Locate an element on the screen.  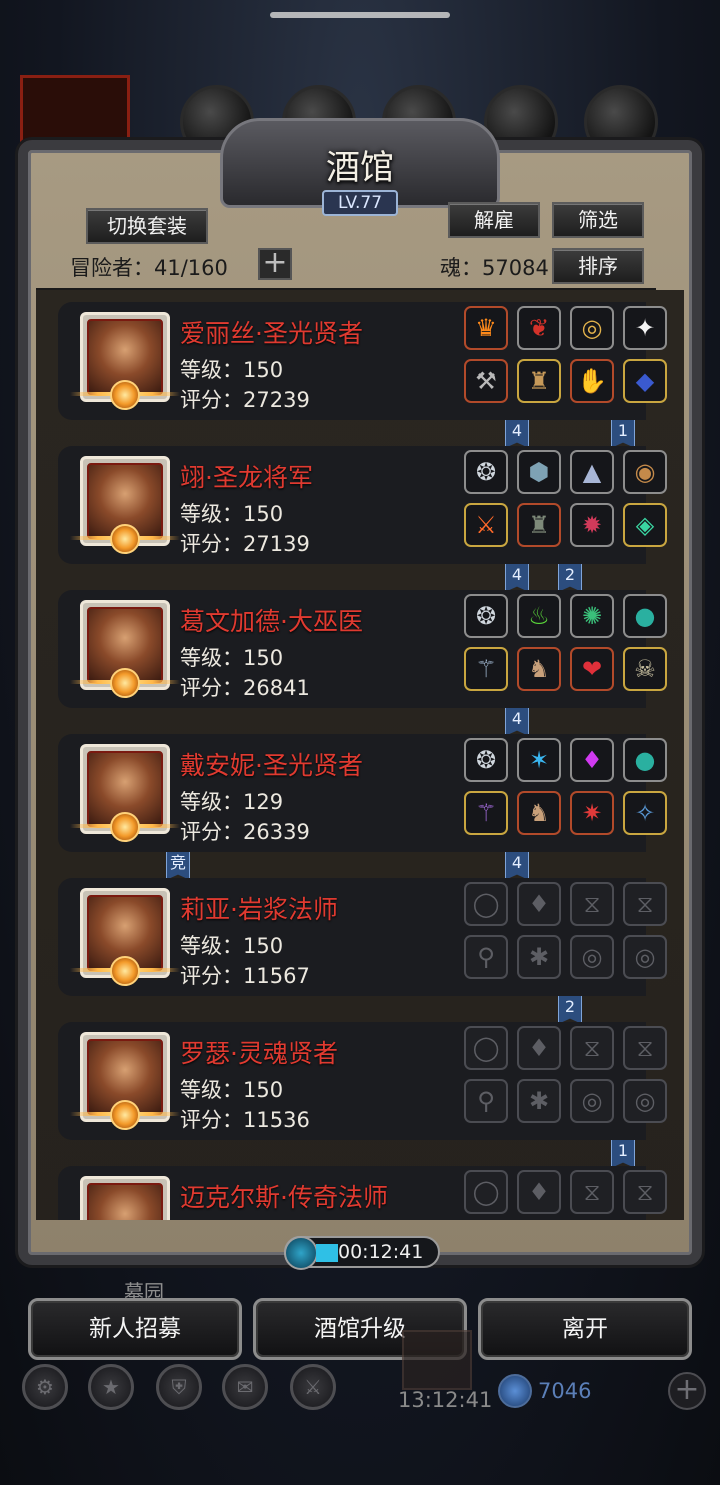
hero-card: 翊·圣龙将军 等级：150 评分：27139 ❂ ⬢ ▲ ◉ ⚔ ♜ ✹ ◈ is located at coordinates (362, 505).